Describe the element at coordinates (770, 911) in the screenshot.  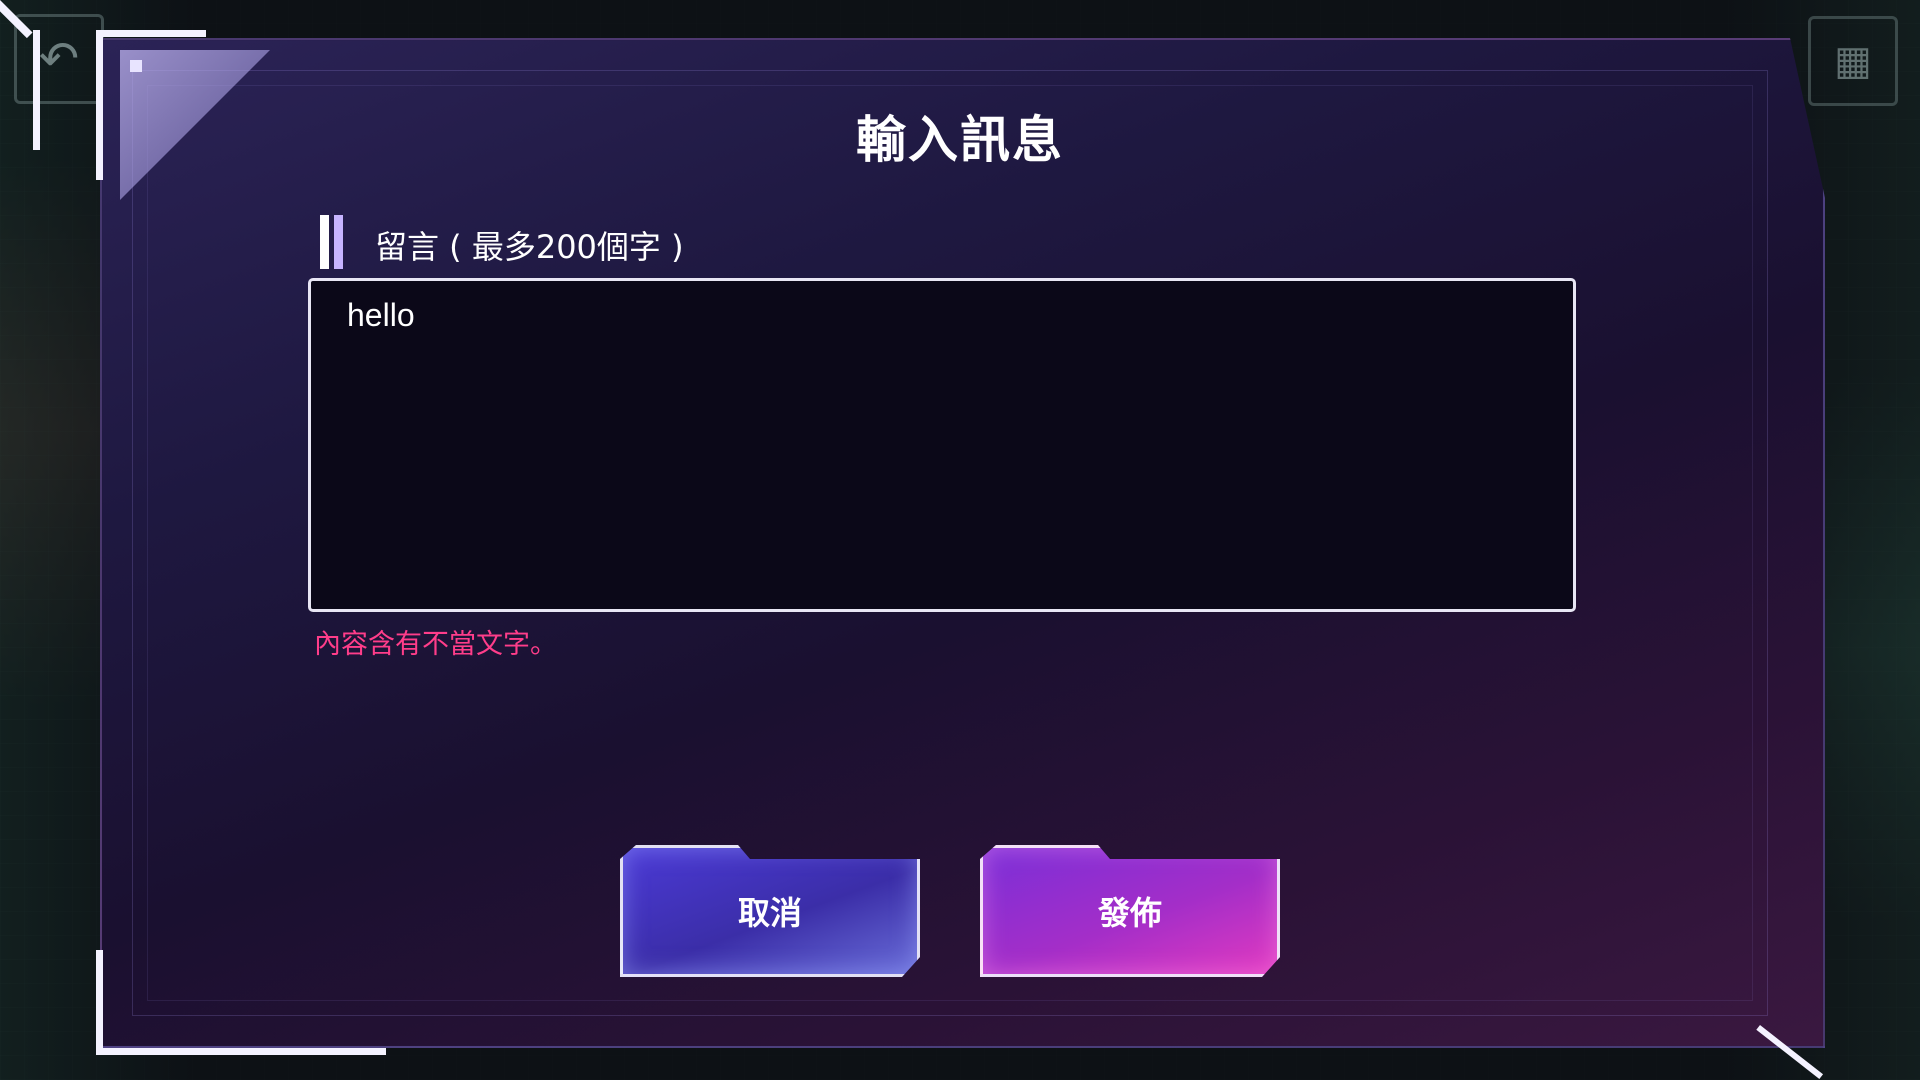
I see `cancel-button: 取消` at that location.